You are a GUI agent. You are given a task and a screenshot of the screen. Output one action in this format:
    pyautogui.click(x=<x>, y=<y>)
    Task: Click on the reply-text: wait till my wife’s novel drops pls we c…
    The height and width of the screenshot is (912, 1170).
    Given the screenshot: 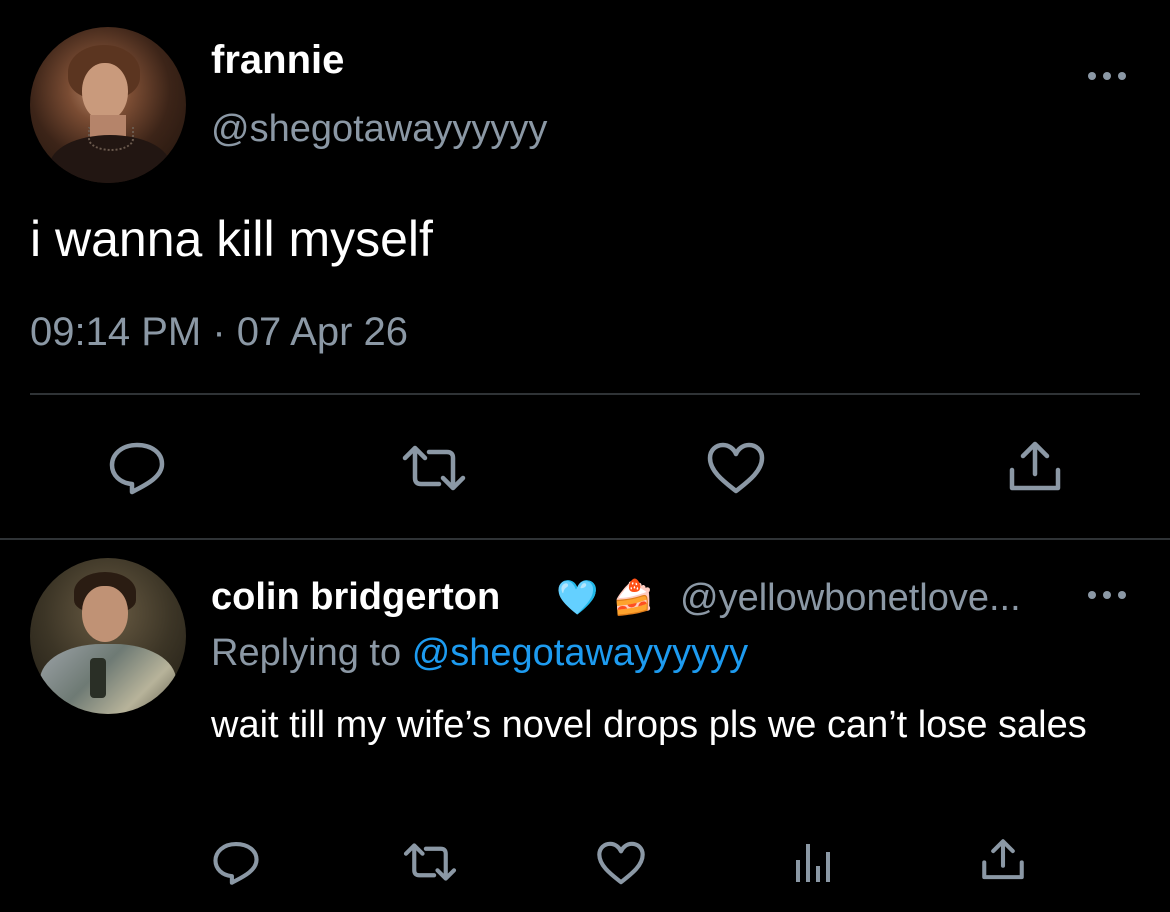 What is the action you would take?
    pyautogui.click(x=649, y=725)
    